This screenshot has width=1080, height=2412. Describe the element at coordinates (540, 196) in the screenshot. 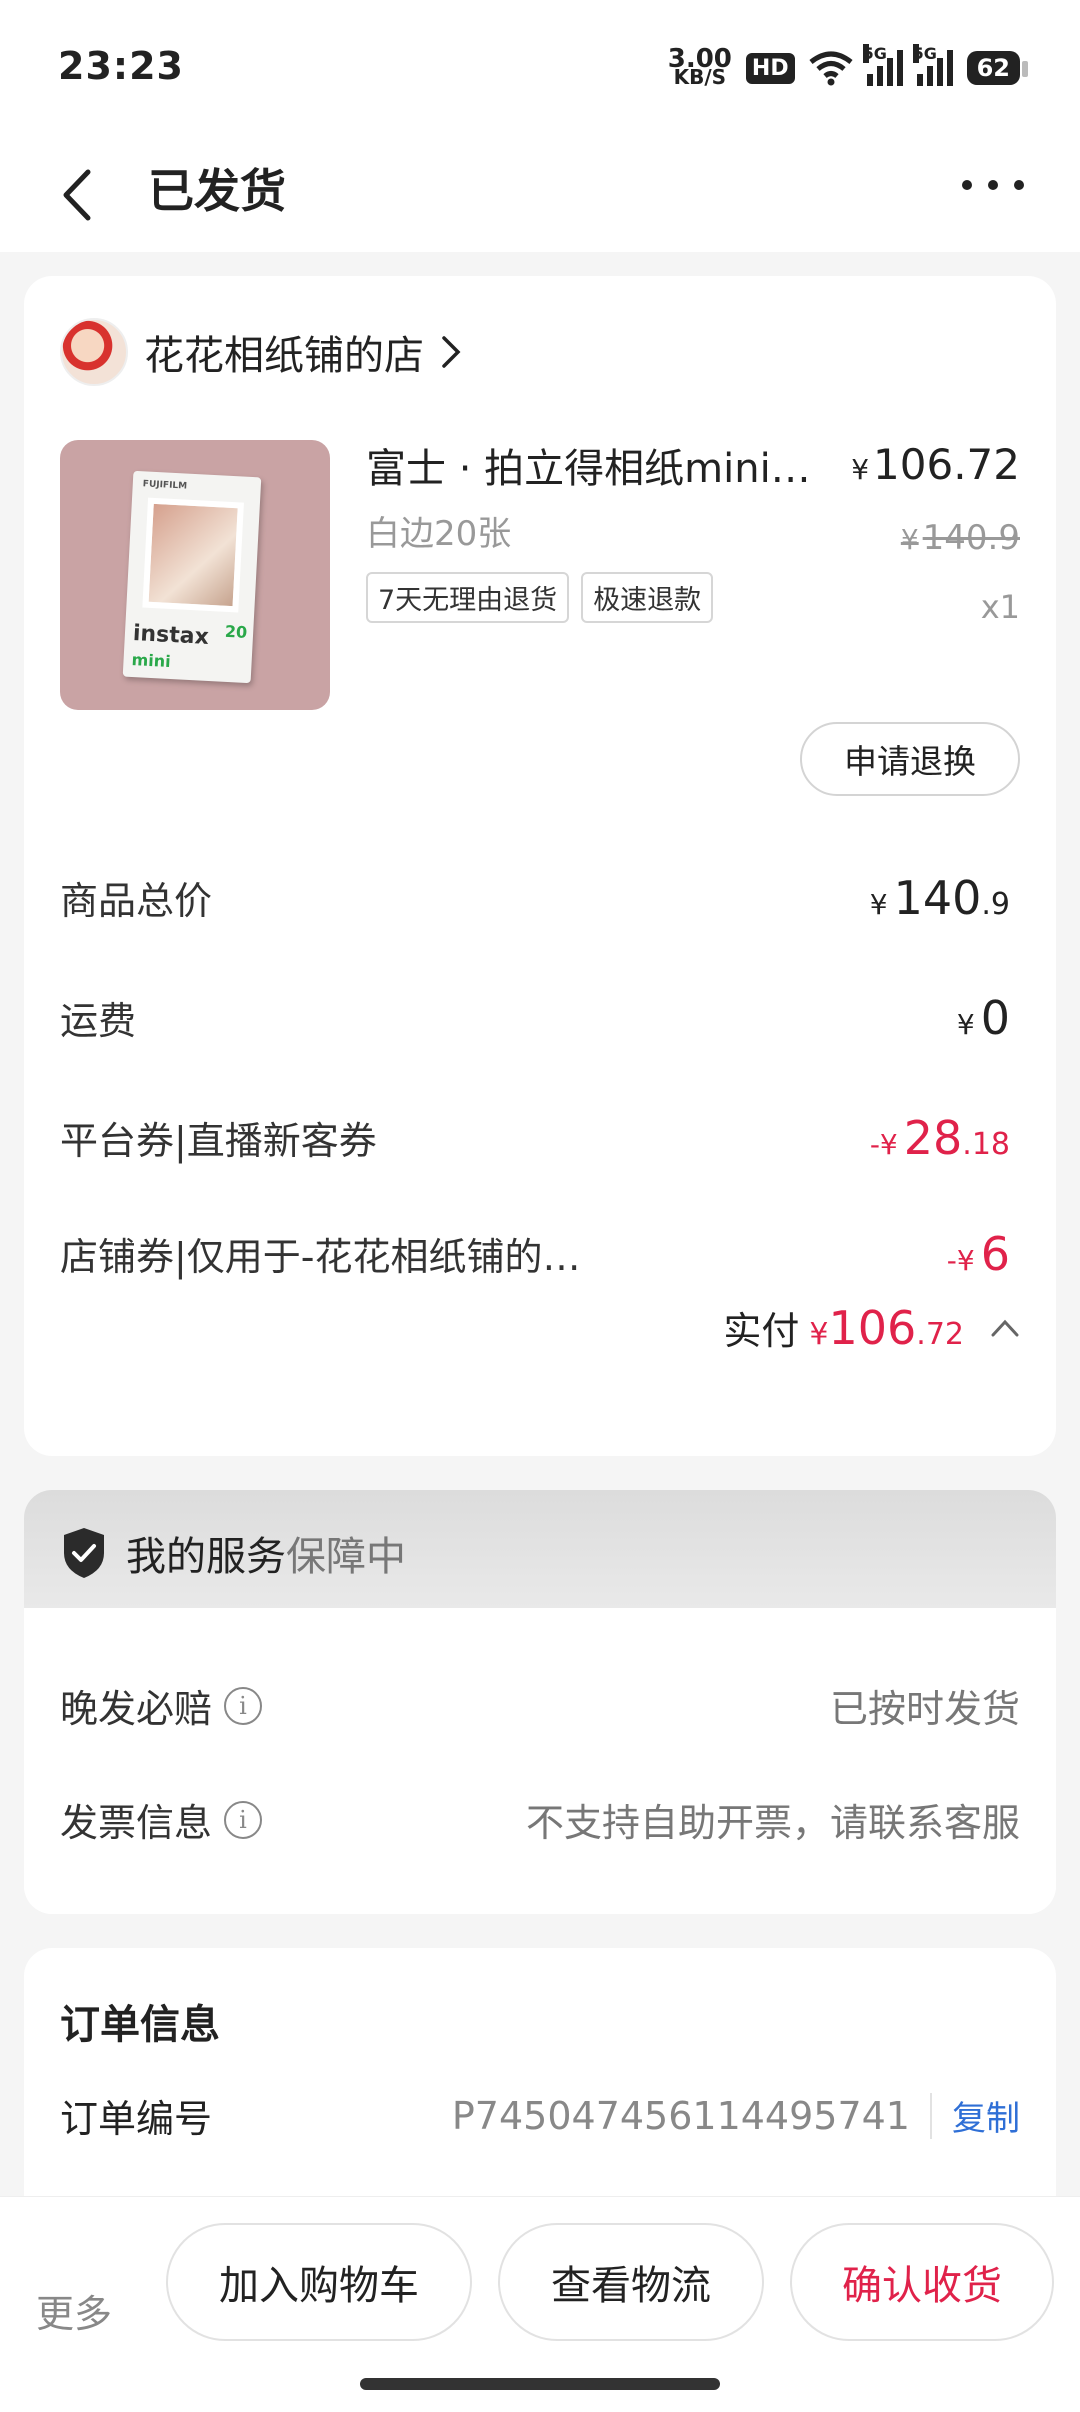

I see `app-header: 已发货` at that location.